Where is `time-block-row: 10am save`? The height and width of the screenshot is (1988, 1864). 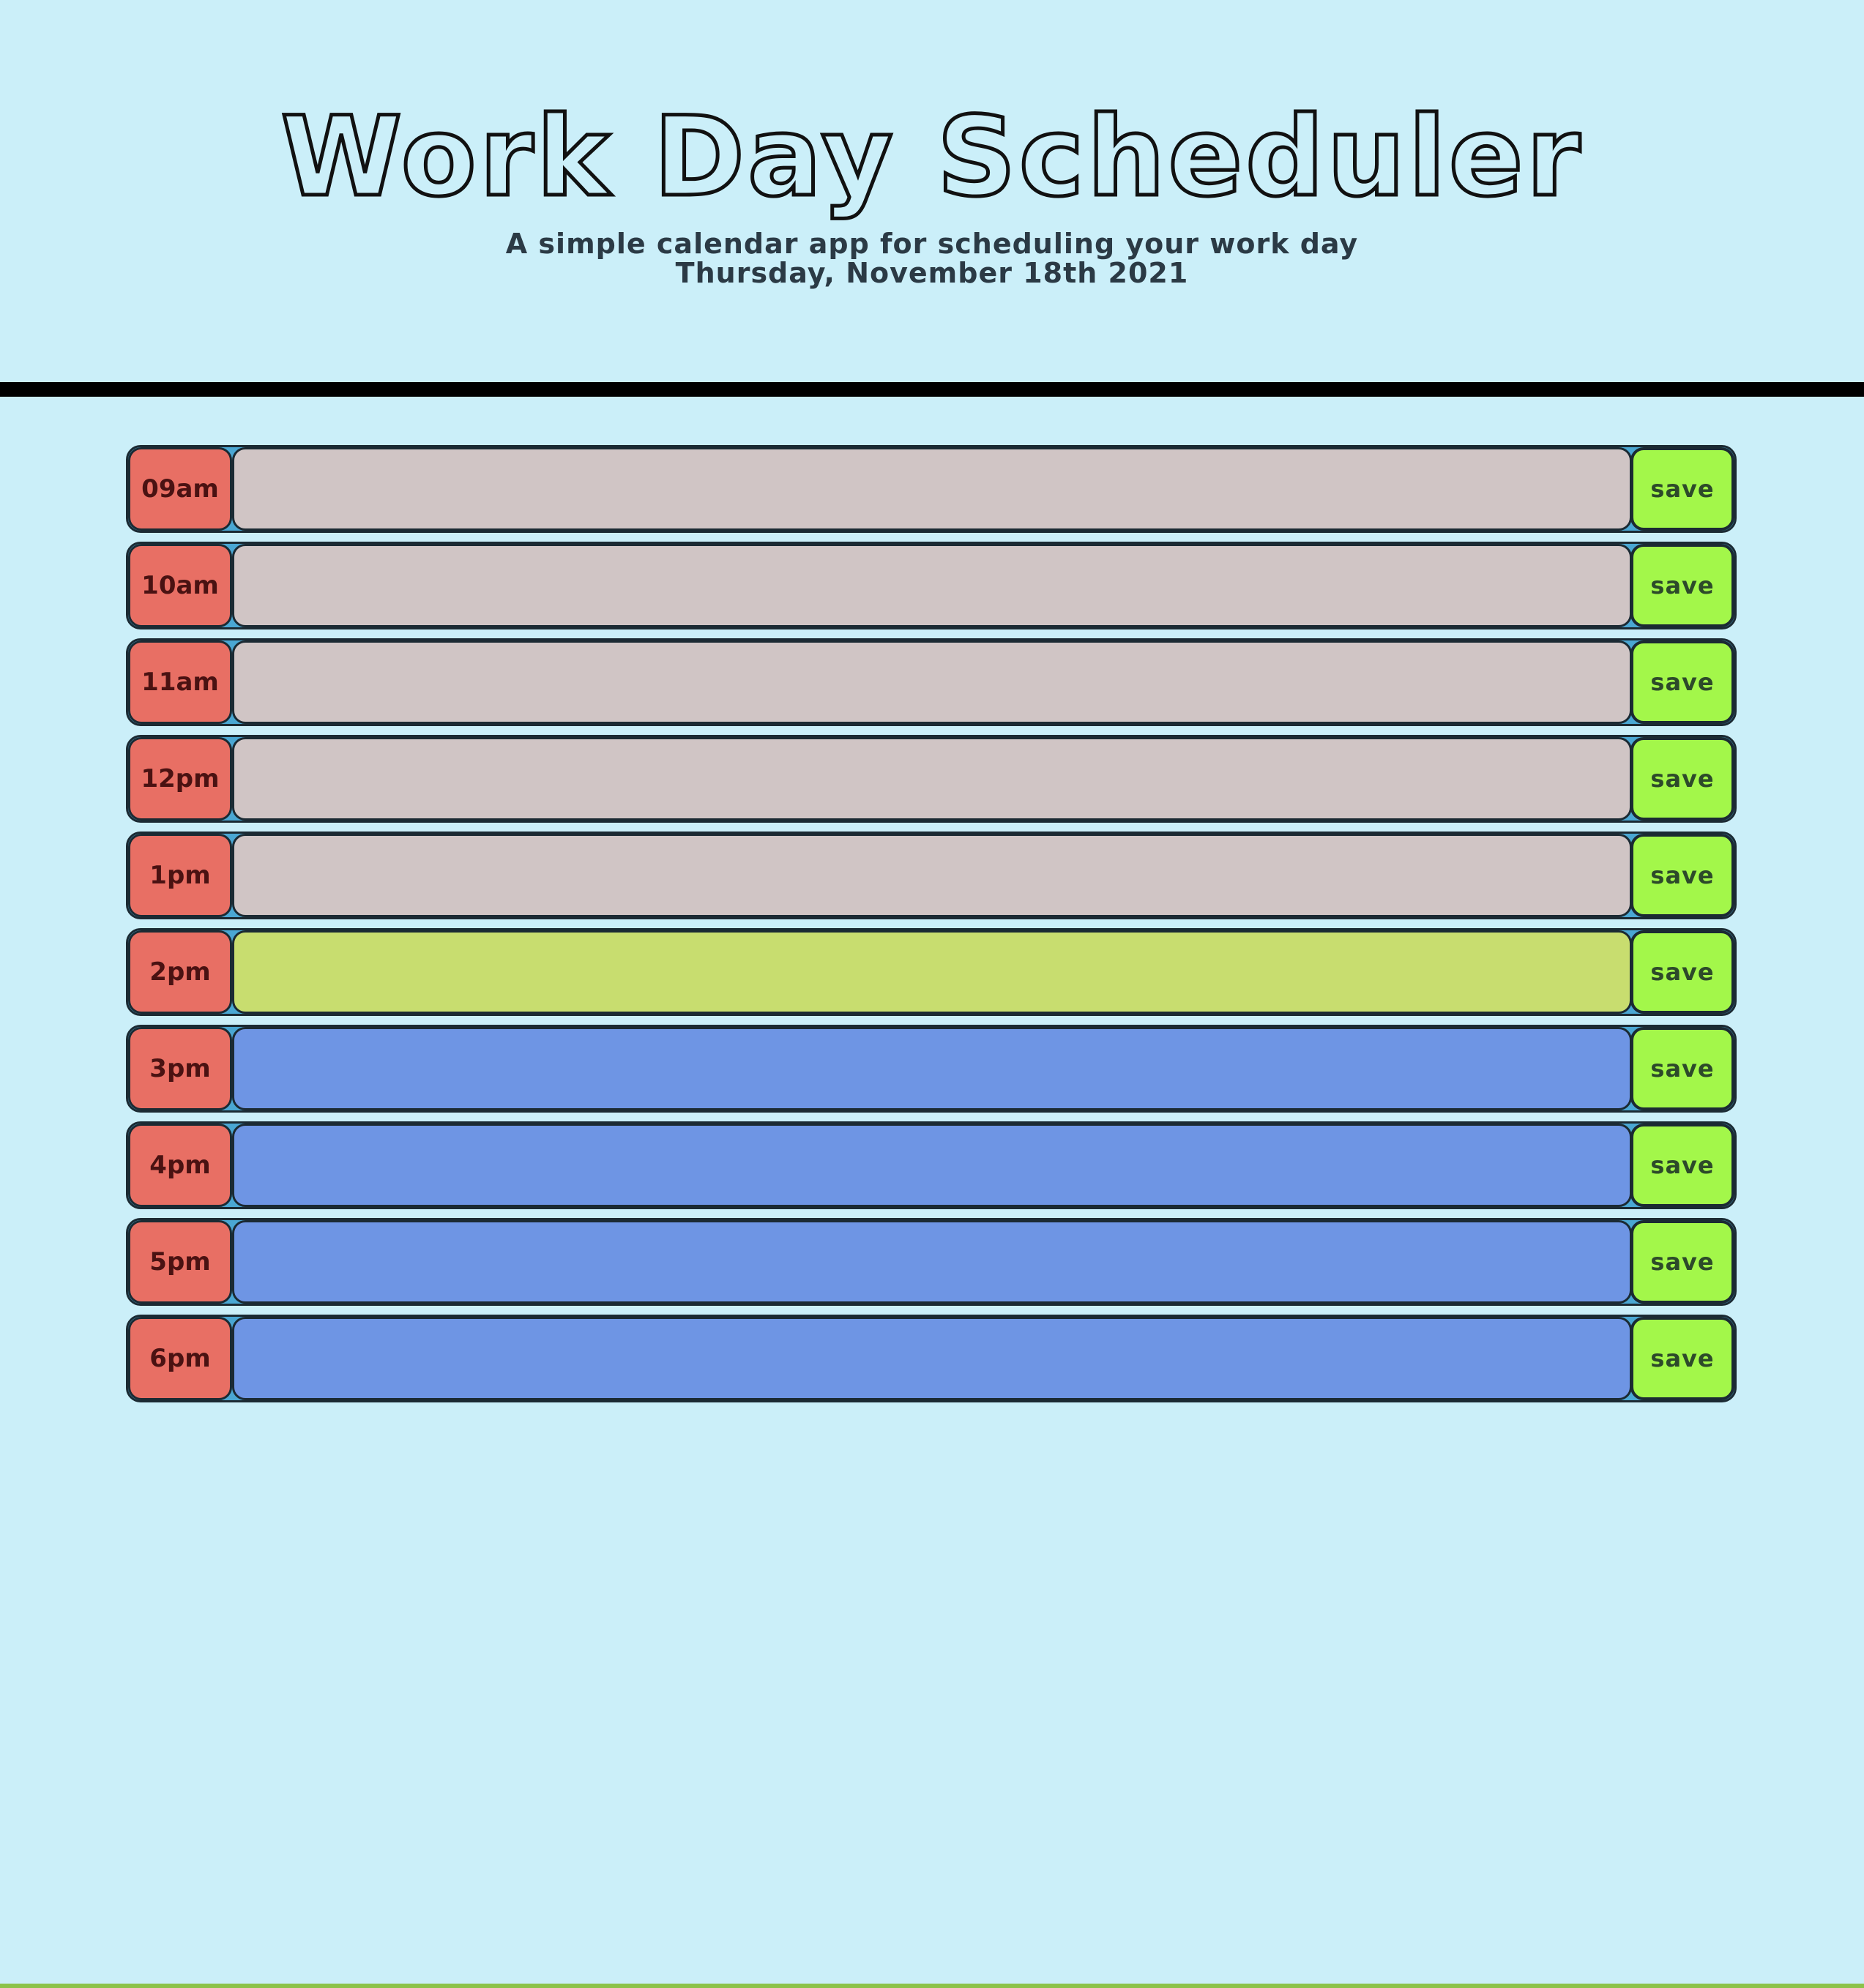
time-block-row: 10am save is located at coordinates (931, 585).